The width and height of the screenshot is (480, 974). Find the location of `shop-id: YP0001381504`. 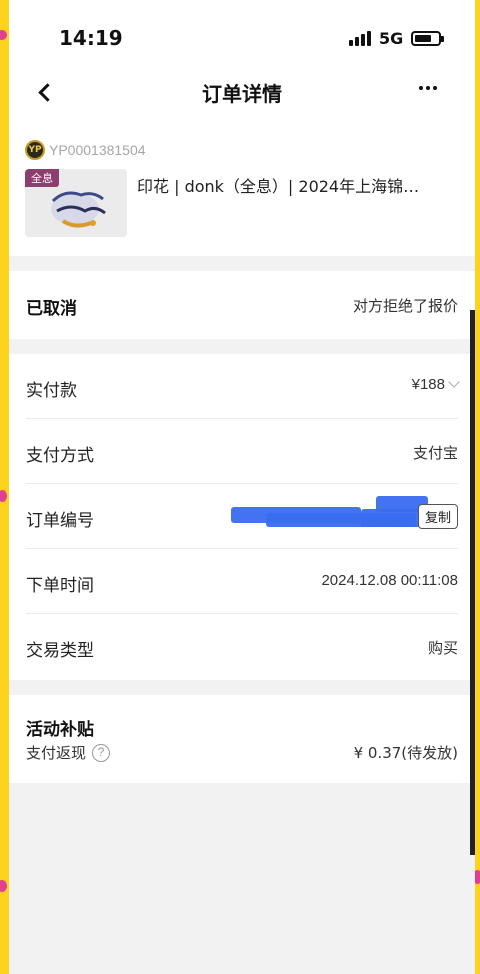

shop-id: YP0001381504 is located at coordinates (97, 150).